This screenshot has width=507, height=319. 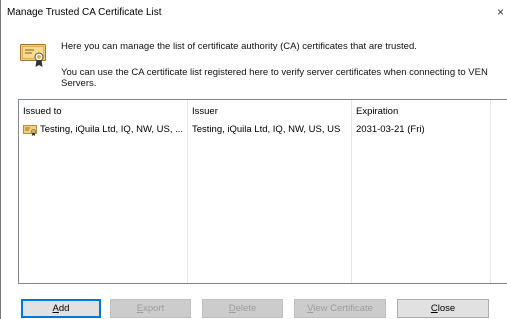 I want to click on close-window-icon: ×, so click(x=502, y=12).